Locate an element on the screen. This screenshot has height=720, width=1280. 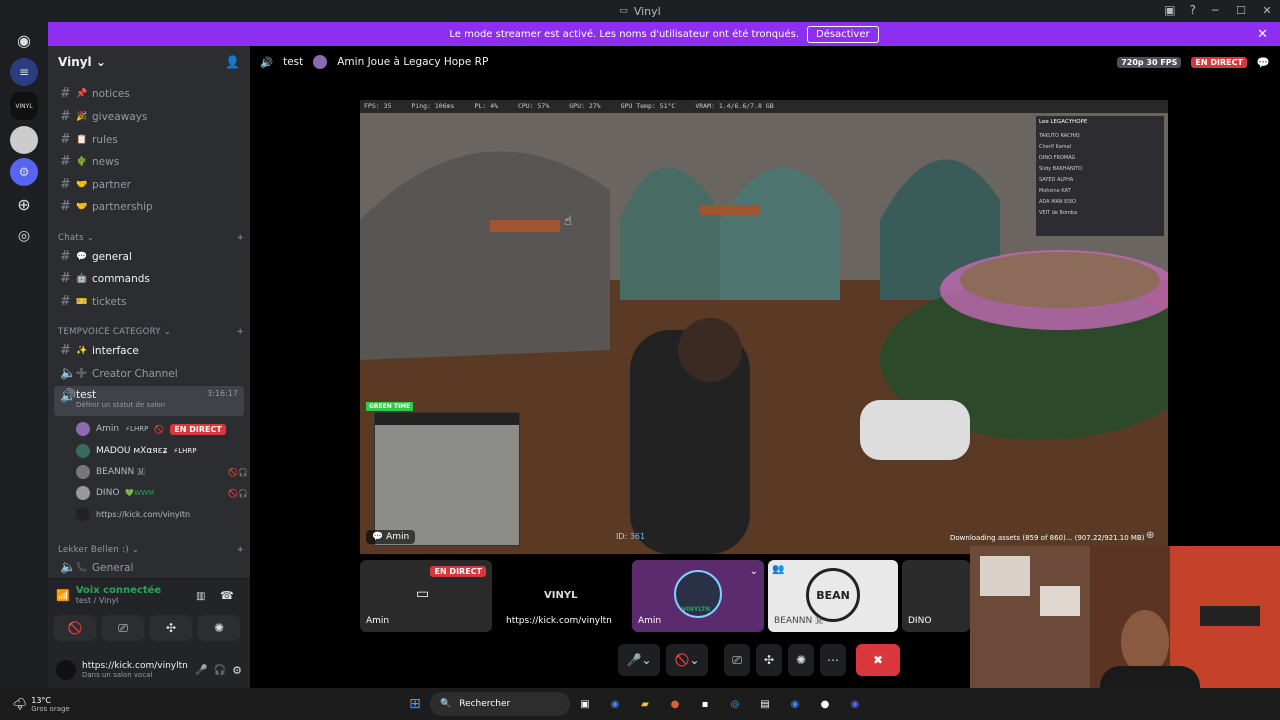
microphone-button: 🎤⌄ is located at coordinates (639, 660).